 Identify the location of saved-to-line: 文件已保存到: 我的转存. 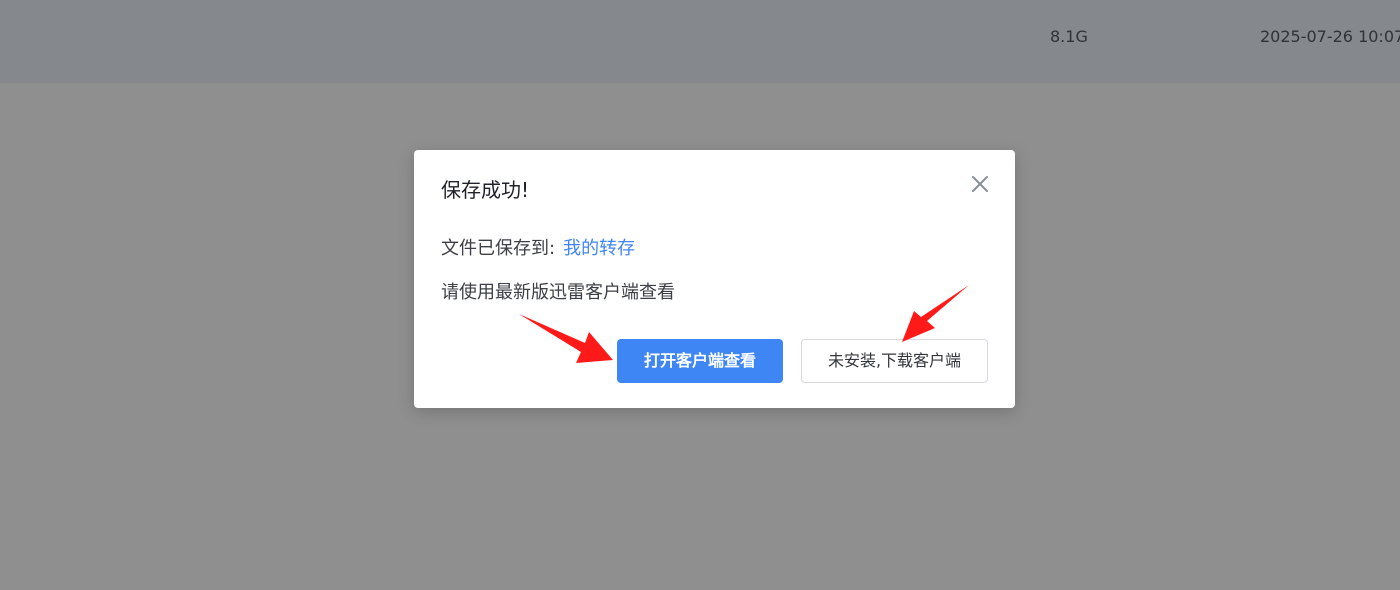
(538, 249).